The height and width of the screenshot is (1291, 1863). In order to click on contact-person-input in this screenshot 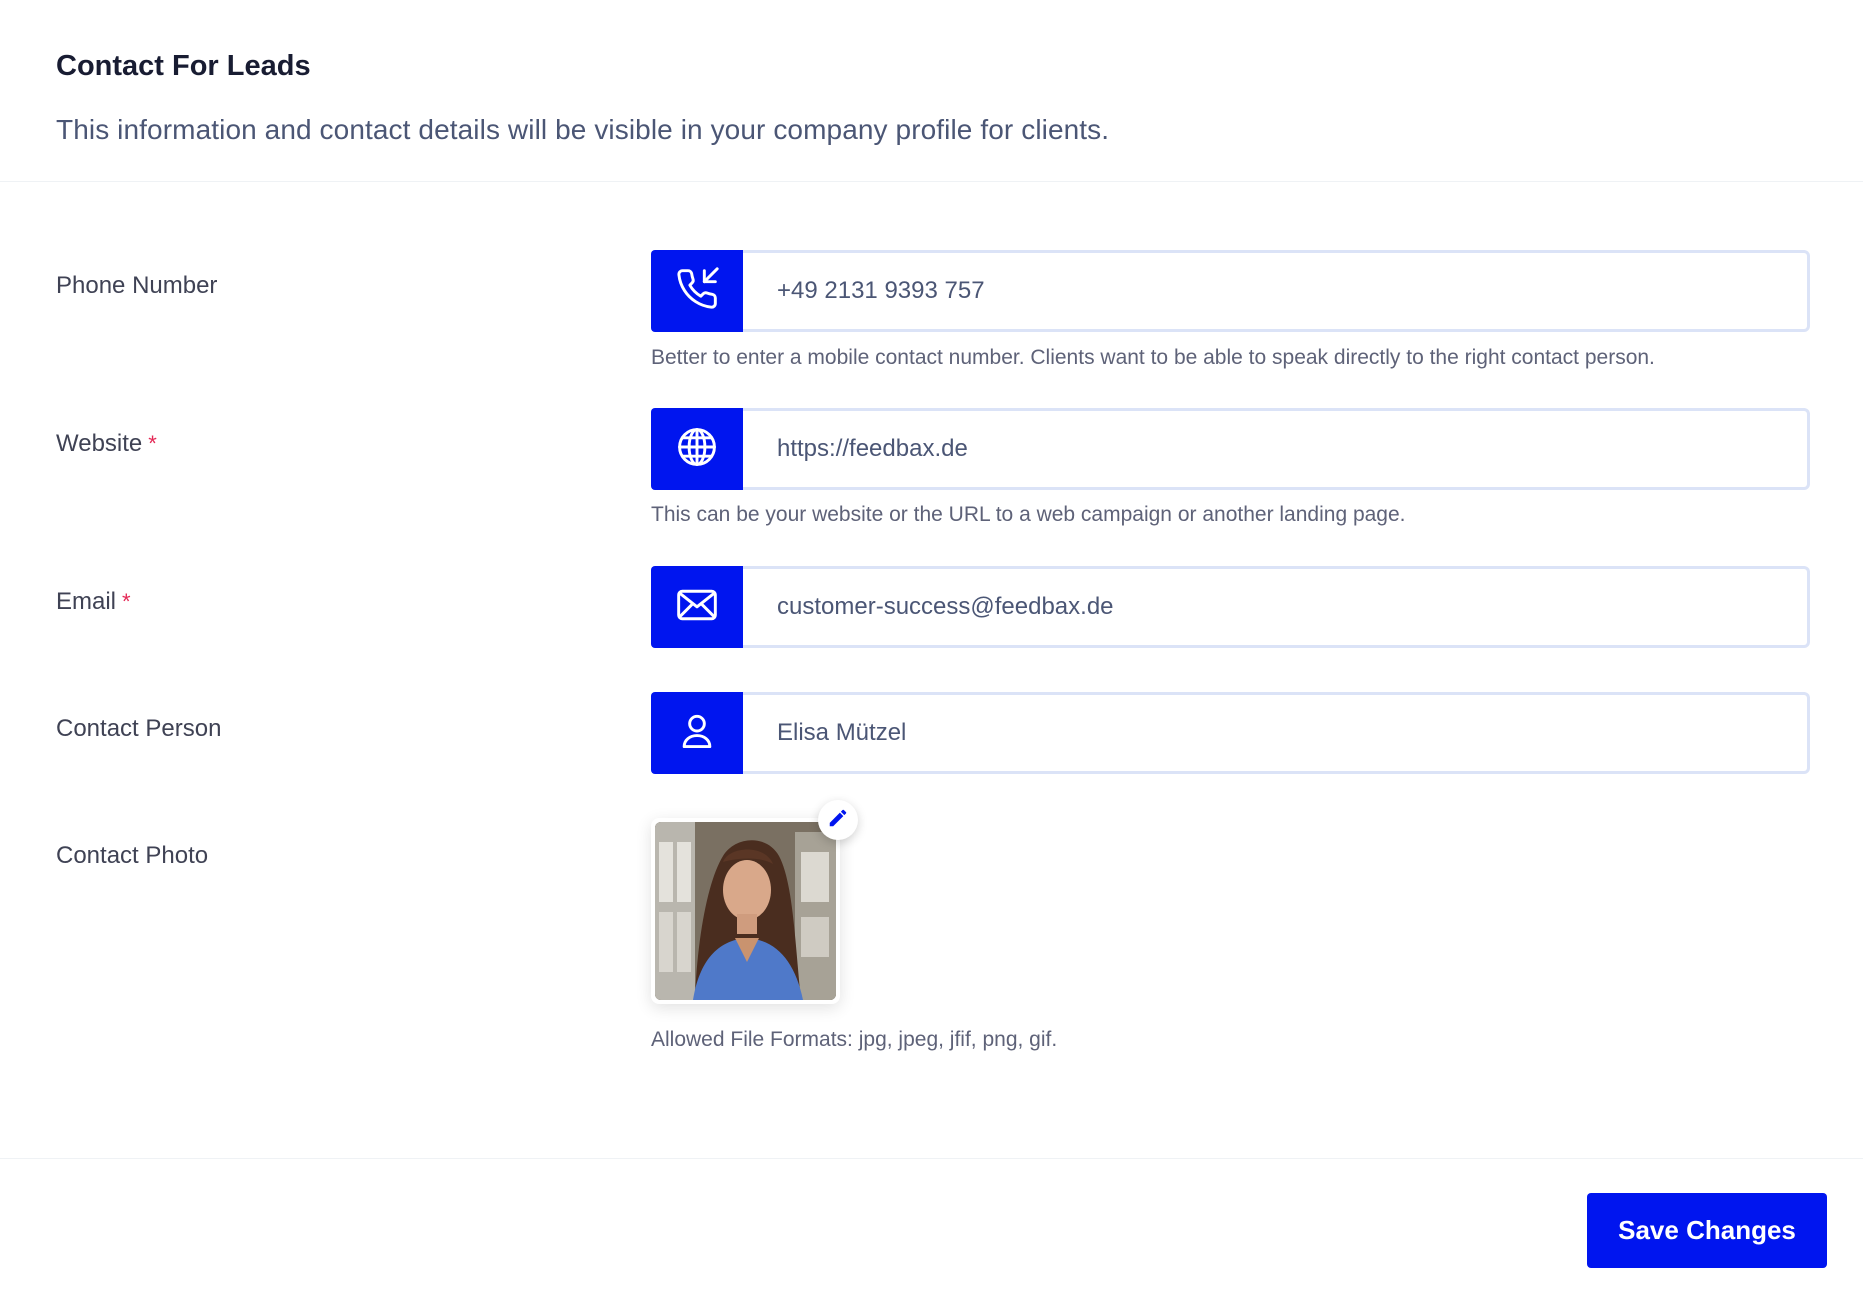, I will do `click(1276, 733)`.